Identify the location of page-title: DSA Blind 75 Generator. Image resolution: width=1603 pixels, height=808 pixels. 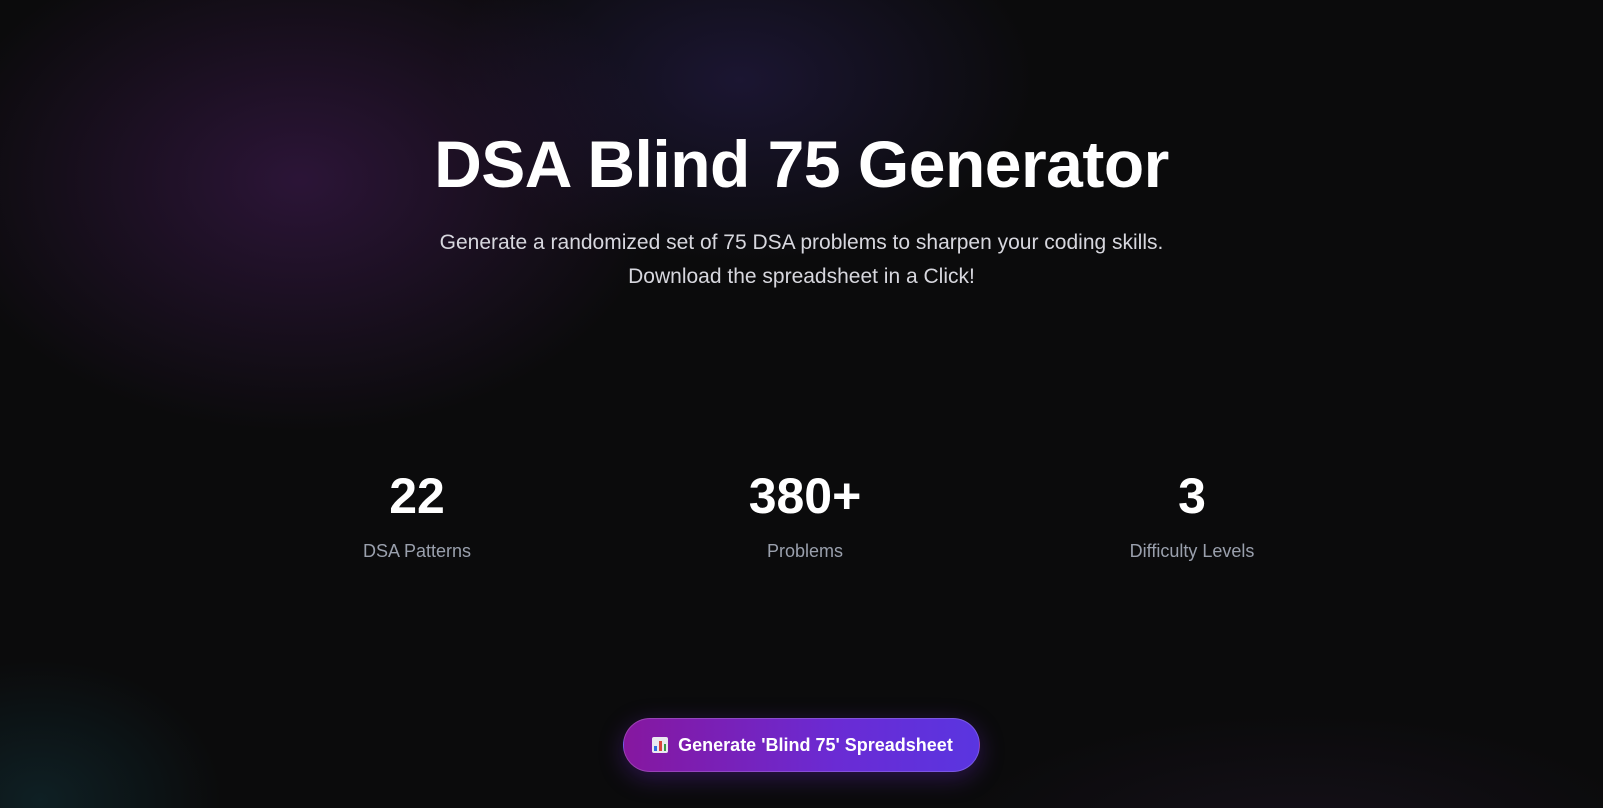
(801, 164).